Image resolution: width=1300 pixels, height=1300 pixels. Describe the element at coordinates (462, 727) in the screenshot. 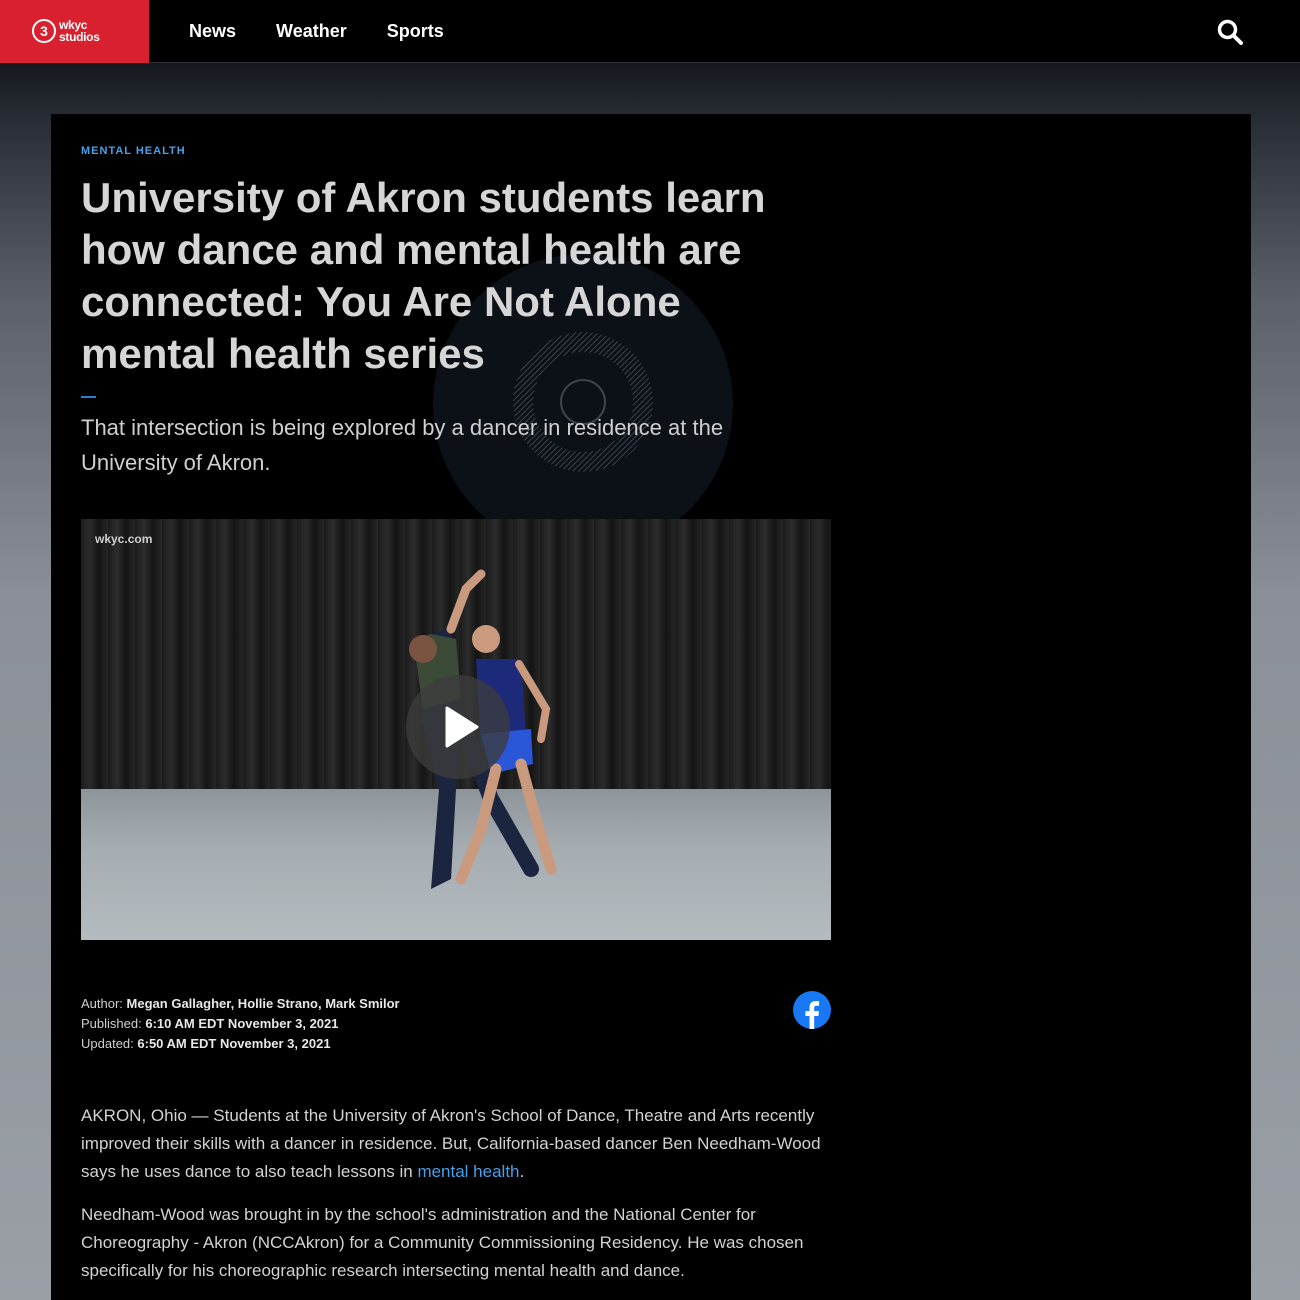

I see `play-icon` at that location.